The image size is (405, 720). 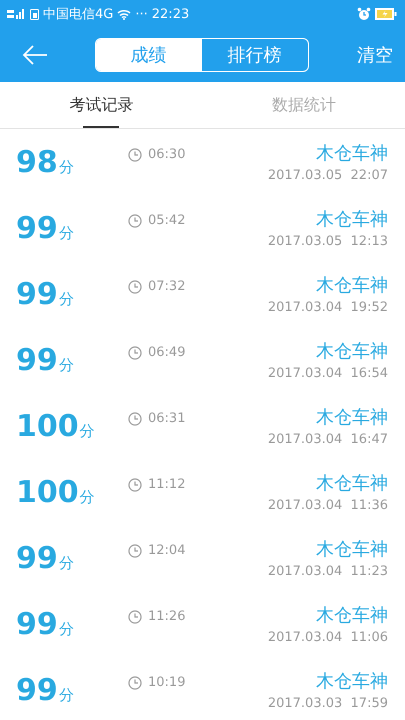 I want to click on duration-text: 12:04, so click(x=167, y=550).